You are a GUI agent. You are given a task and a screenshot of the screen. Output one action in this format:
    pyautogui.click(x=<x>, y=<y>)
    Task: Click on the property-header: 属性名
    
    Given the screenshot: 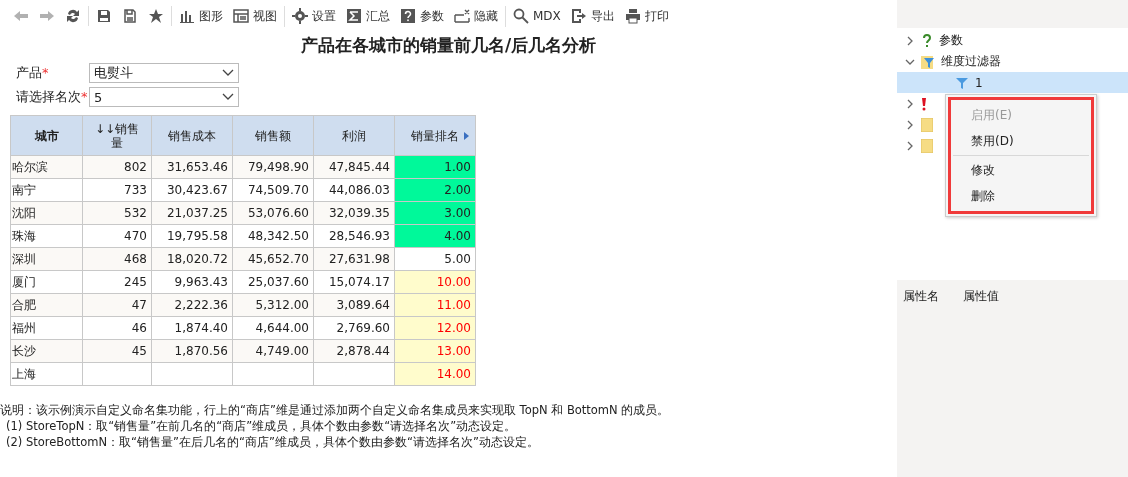 What is the action you would take?
    pyautogui.click(x=921, y=296)
    